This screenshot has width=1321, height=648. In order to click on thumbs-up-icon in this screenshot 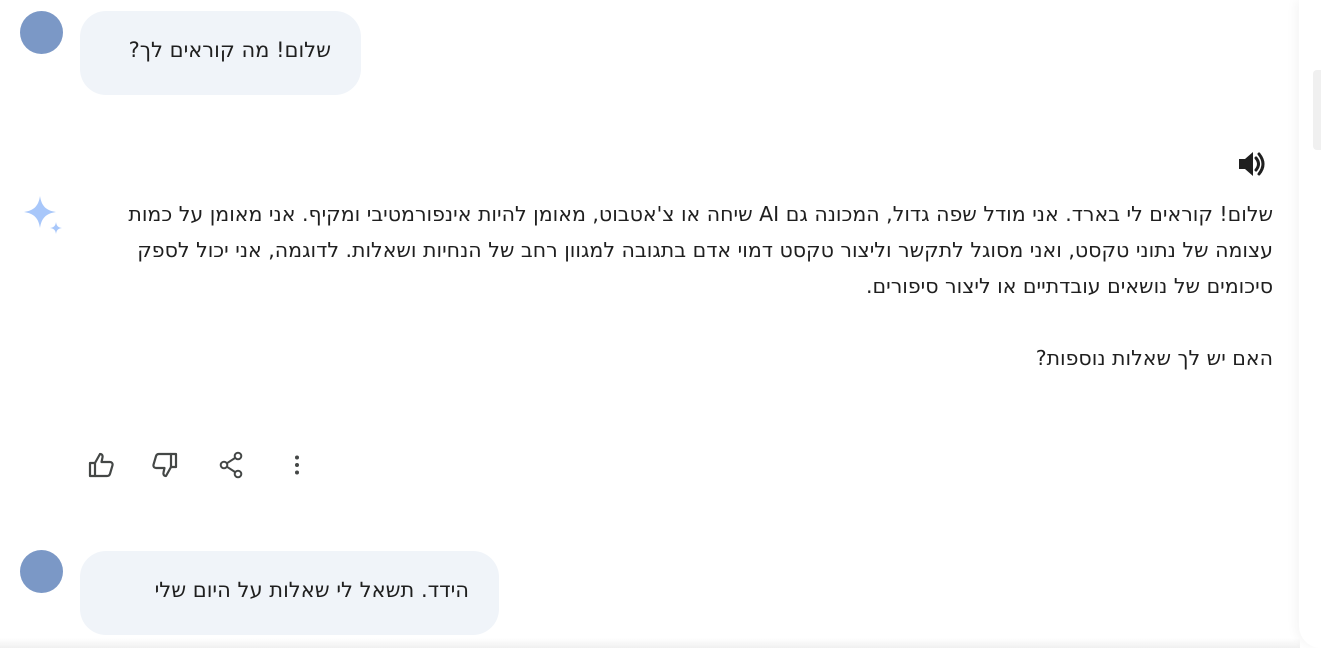, I will do `click(101, 467)`.